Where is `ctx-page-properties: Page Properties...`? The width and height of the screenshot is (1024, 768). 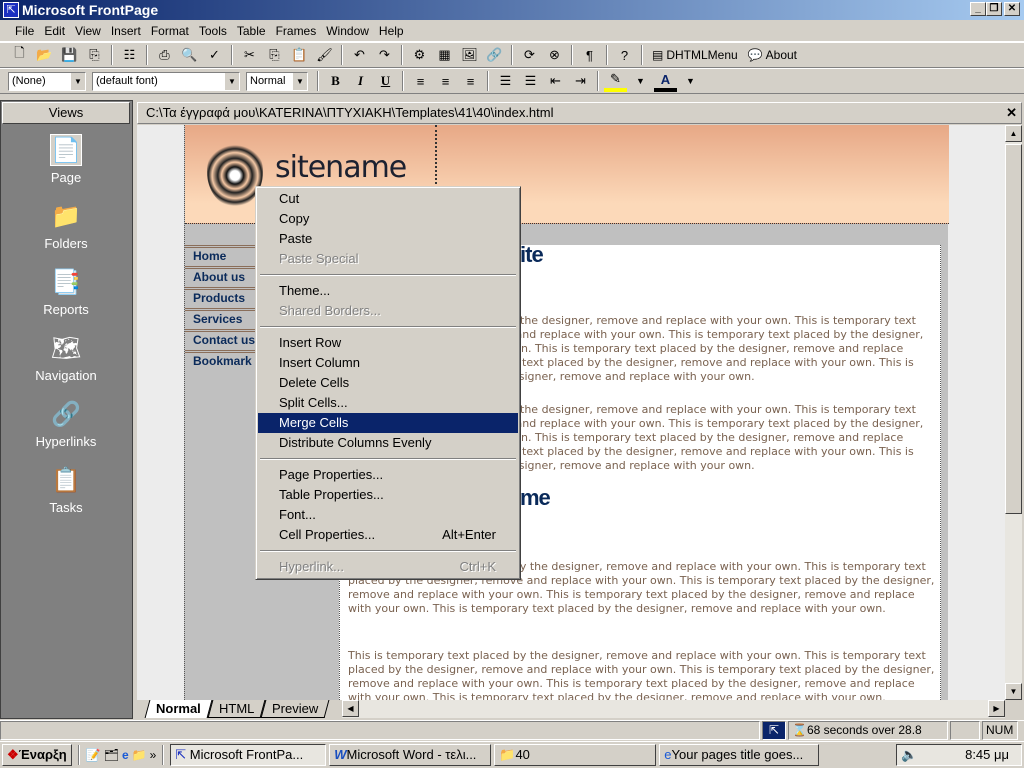
ctx-page-properties: Page Properties... is located at coordinates (388, 475).